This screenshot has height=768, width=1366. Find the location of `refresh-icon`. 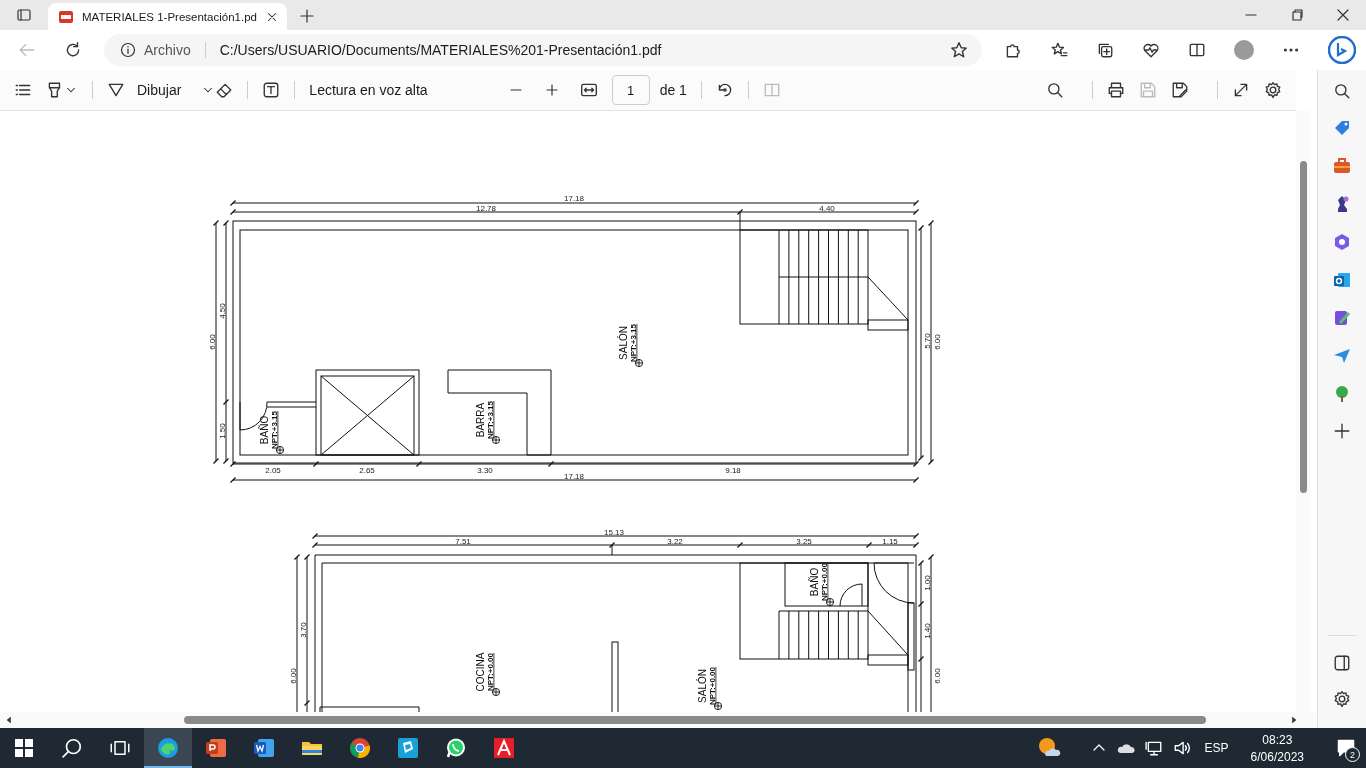

refresh-icon is located at coordinates (73, 50).